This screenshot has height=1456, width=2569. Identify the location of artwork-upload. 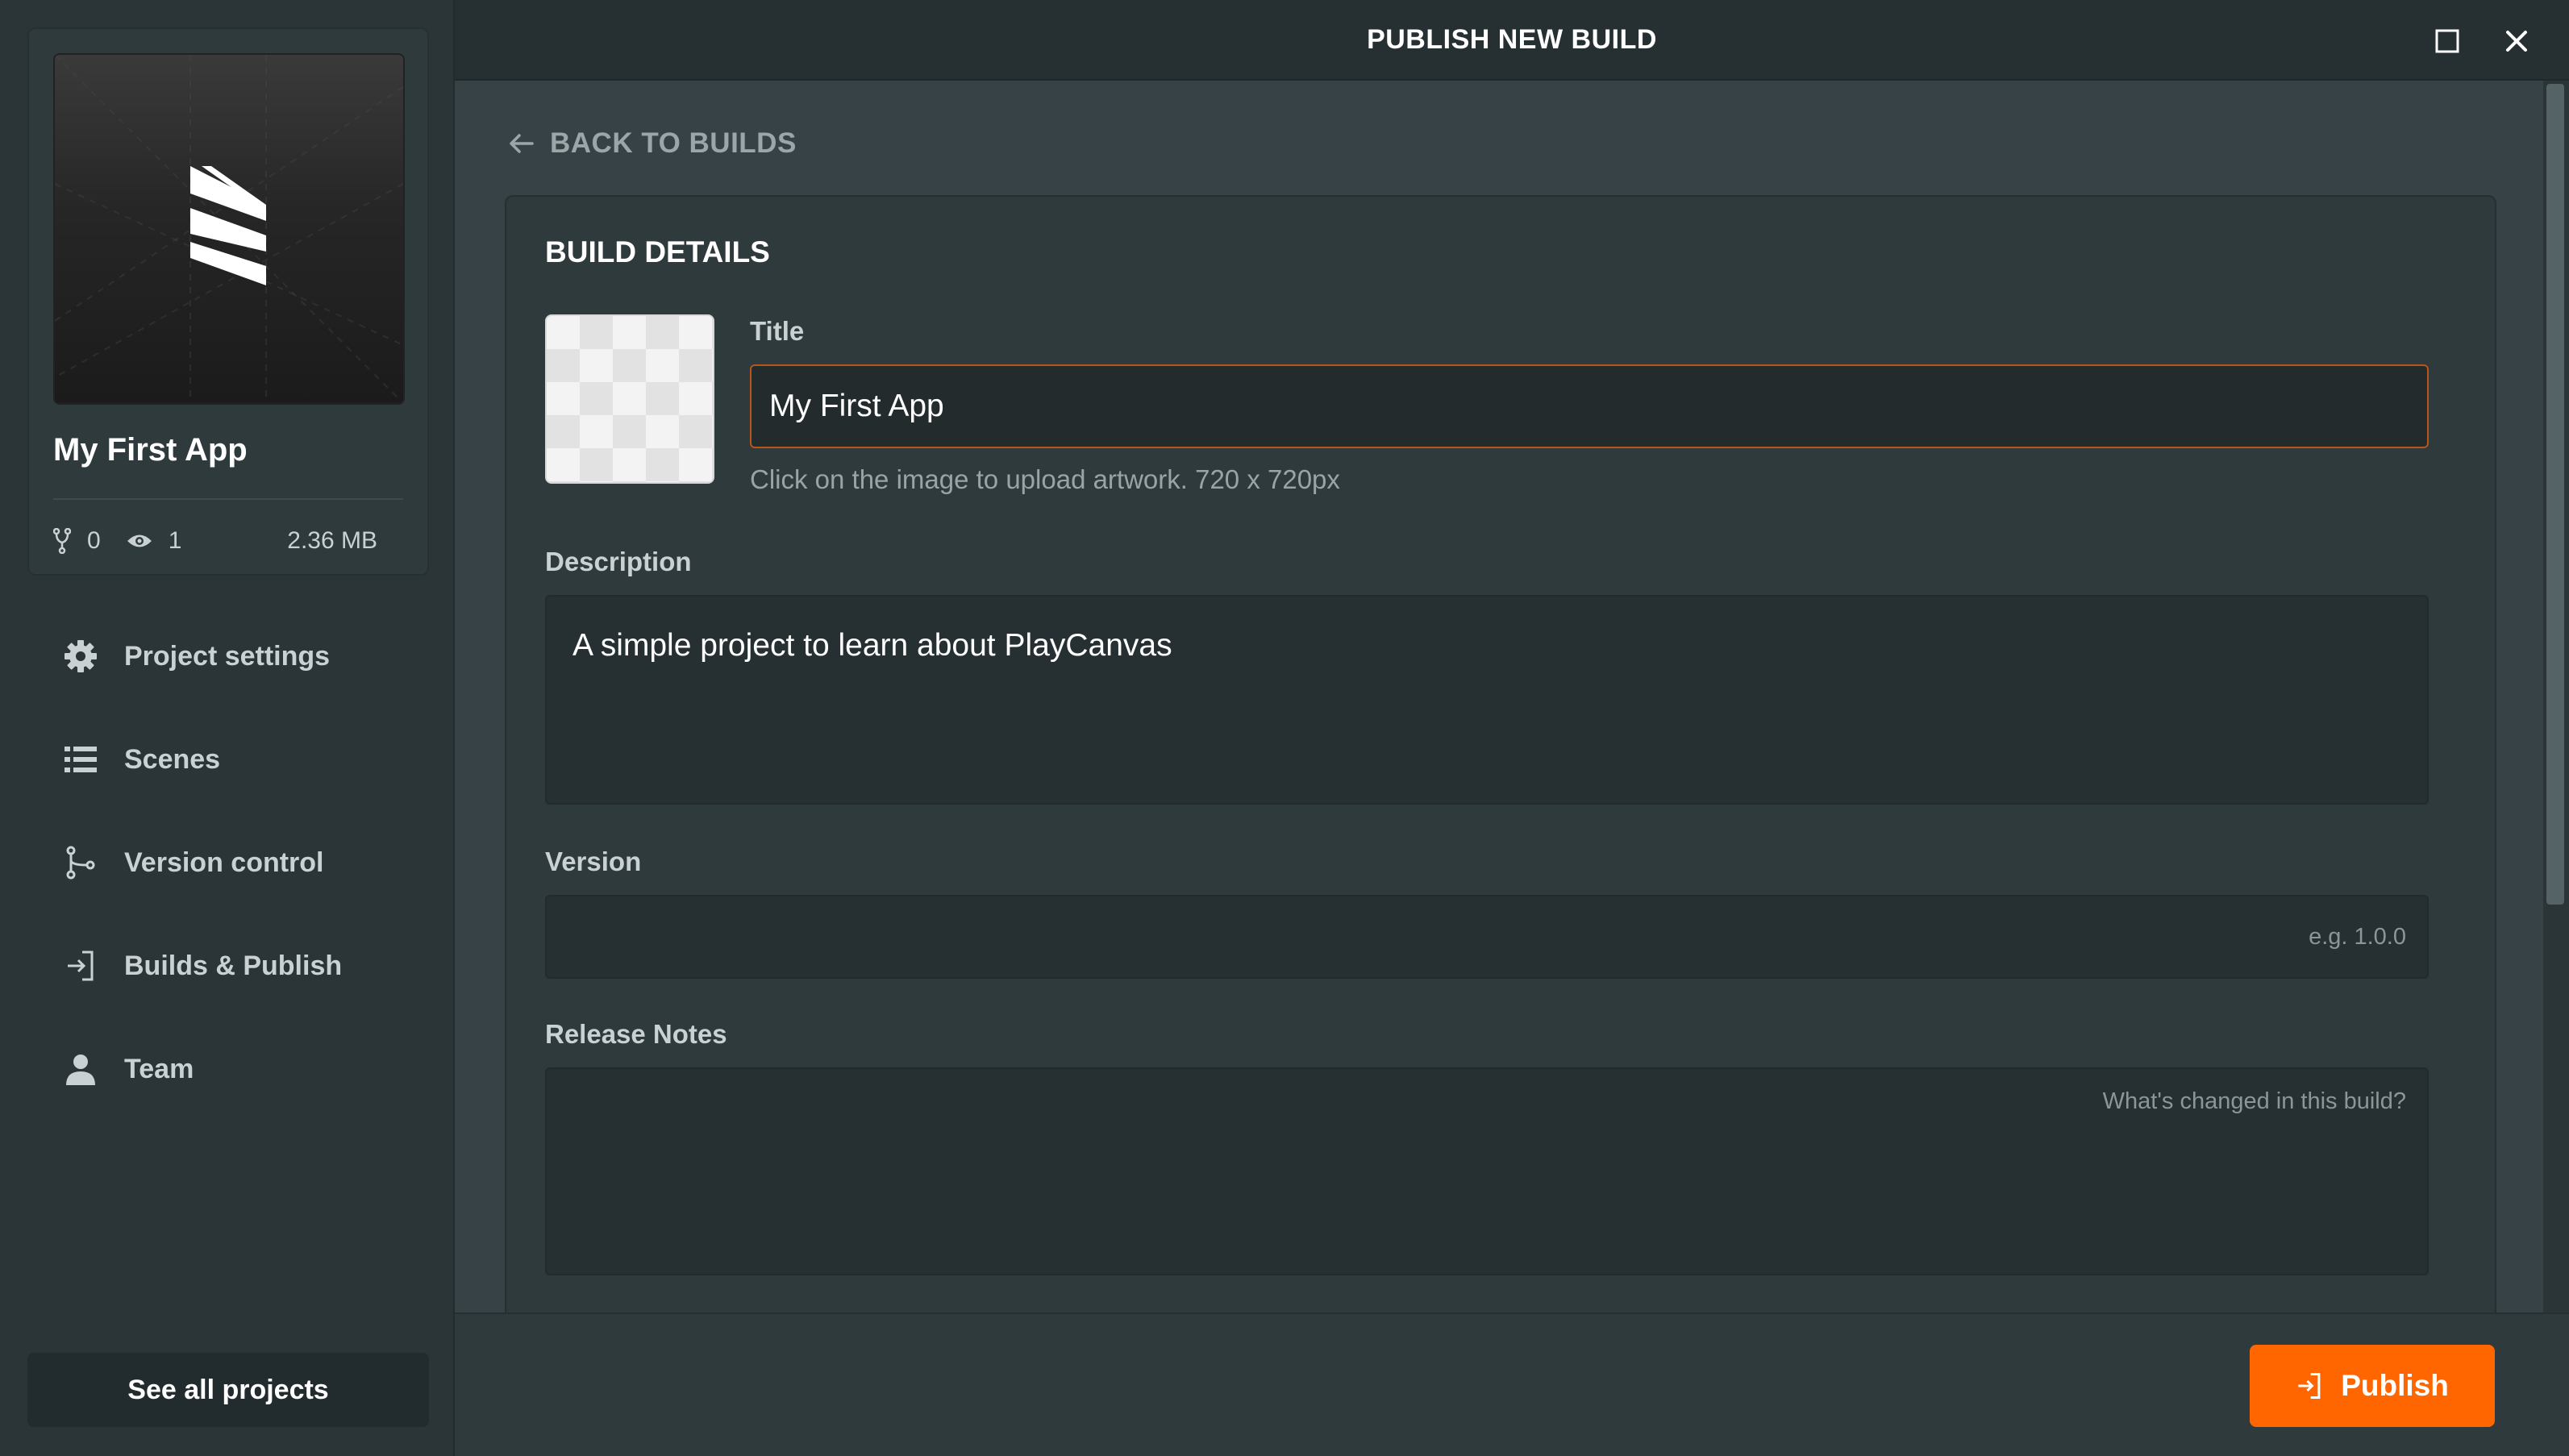
(629, 399).